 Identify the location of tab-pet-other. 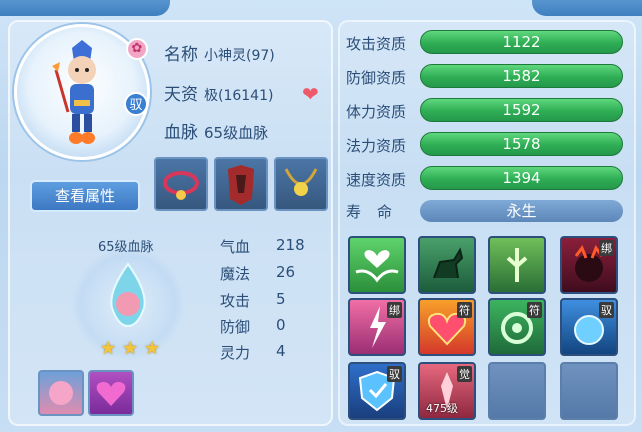
(587, 8).